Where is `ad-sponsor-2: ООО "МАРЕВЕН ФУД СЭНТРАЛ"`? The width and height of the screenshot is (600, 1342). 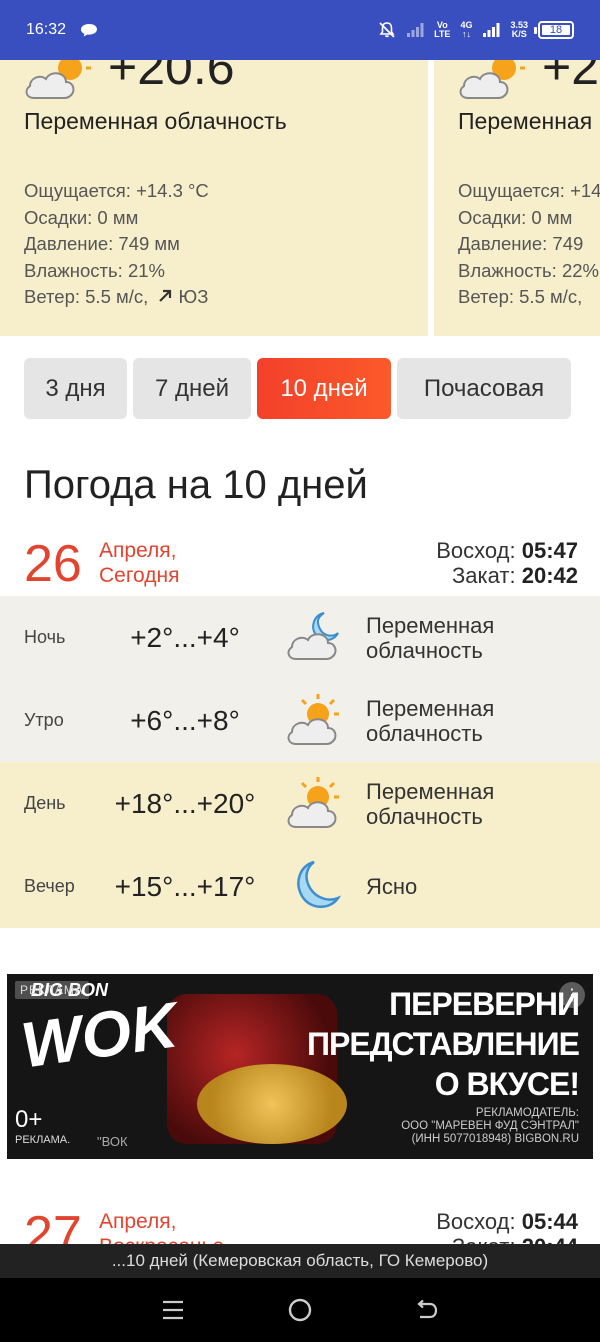 ad-sponsor-2: ООО "МАРЕВЕН ФУД СЭНТРАЛ" is located at coordinates (490, 1126).